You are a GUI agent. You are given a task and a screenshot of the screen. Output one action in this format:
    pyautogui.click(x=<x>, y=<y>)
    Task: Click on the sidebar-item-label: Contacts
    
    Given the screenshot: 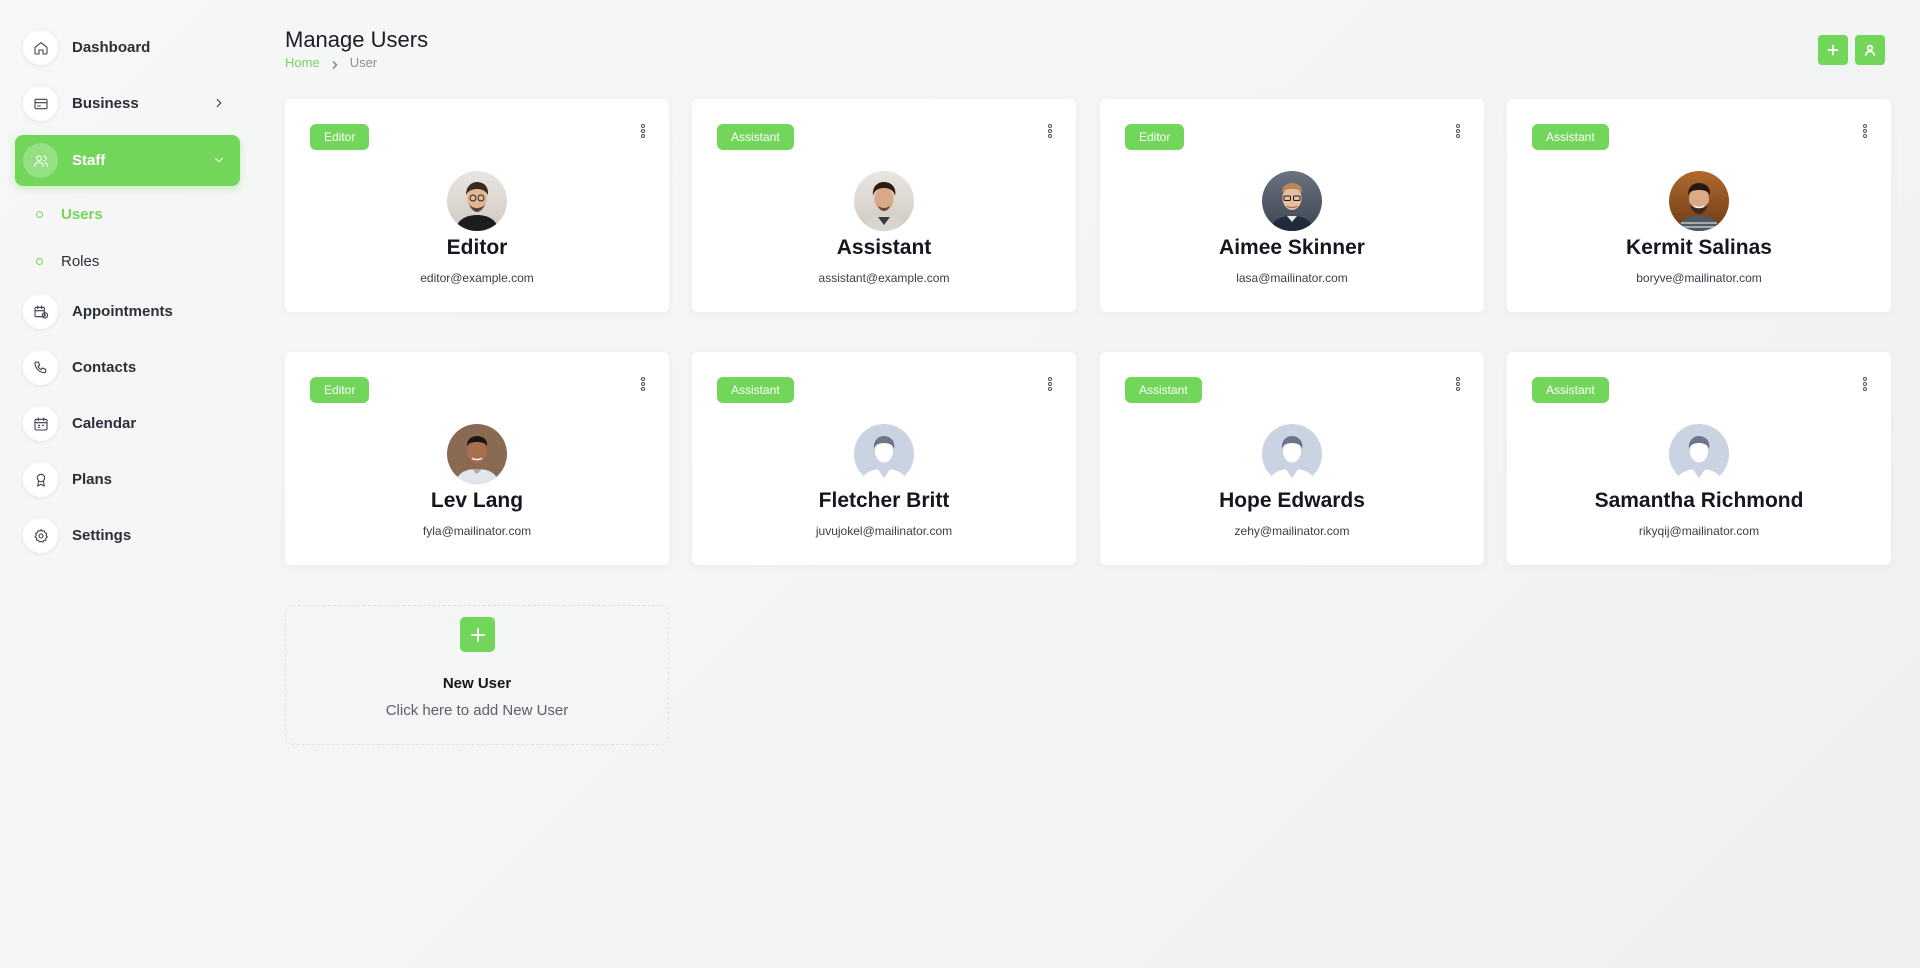 What is the action you would take?
    pyautogui.click(x=104, y=367)
    